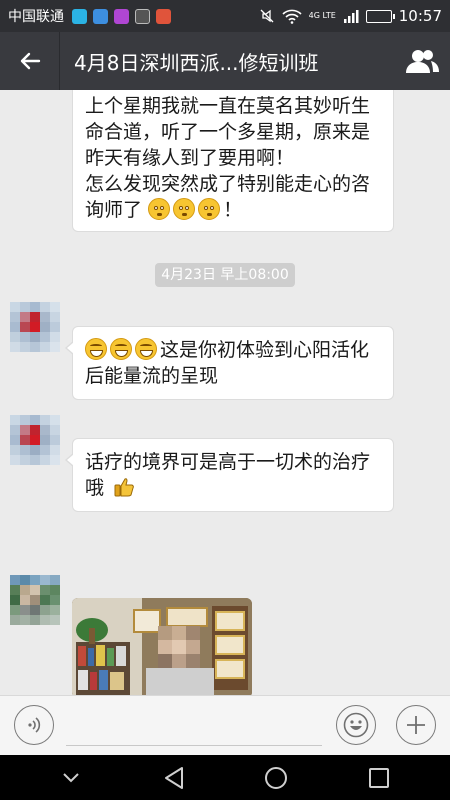 This screenshot has height=800, width=450. I want to click on plus-icon, so click(416, 725).